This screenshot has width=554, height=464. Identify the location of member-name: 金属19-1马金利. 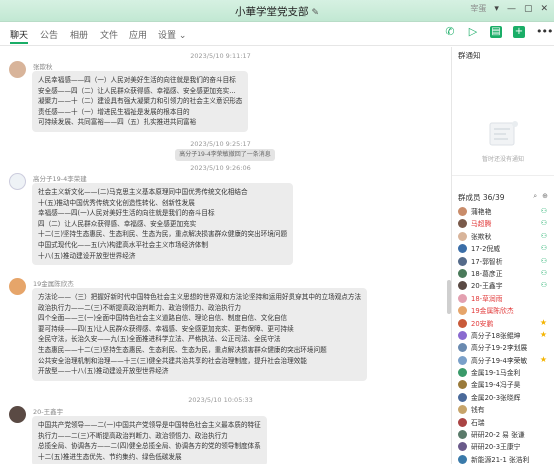
(496, 373).